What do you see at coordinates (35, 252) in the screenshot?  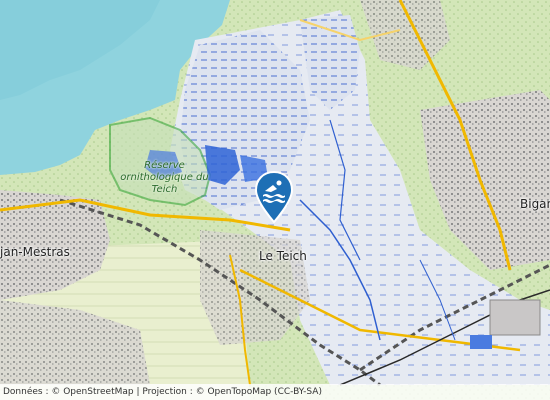 I see `town-label-left: jan-Mestras` at bounding box center [35, 252].